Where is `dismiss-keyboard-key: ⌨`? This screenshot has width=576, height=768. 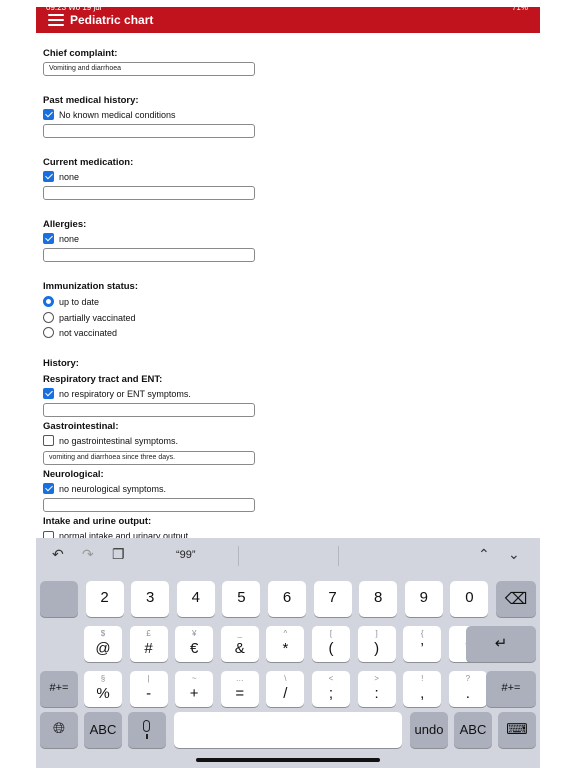 dismiss-keyboard-key: ⌨ is located at coordinates (517, 730).